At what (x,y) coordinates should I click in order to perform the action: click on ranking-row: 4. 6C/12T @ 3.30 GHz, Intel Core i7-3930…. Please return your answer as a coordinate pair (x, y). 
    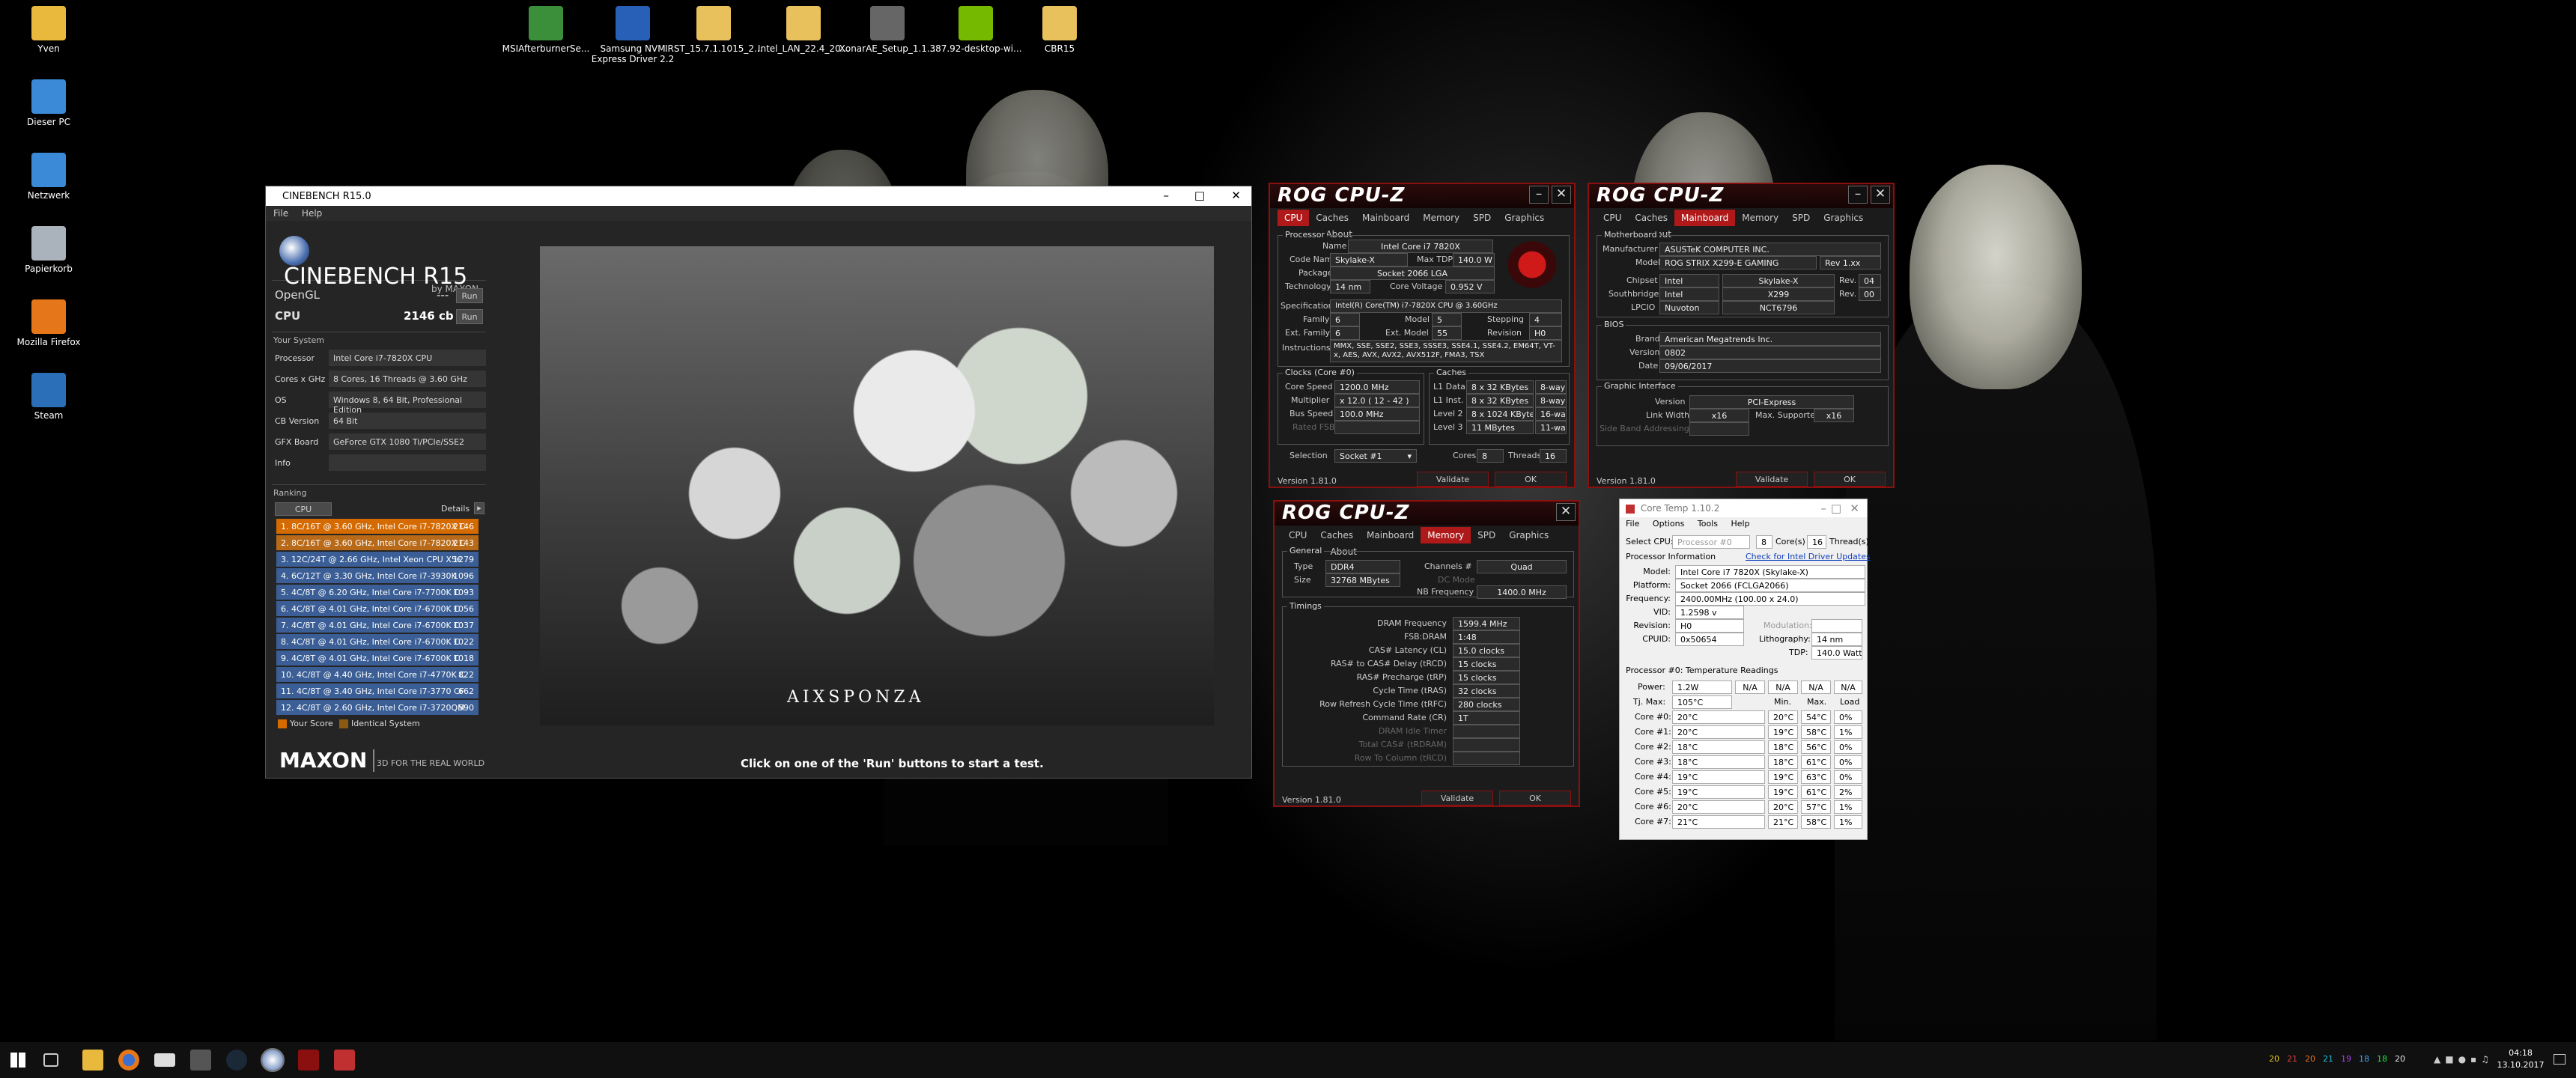
    Looking at the image, I should click on (377, 575).